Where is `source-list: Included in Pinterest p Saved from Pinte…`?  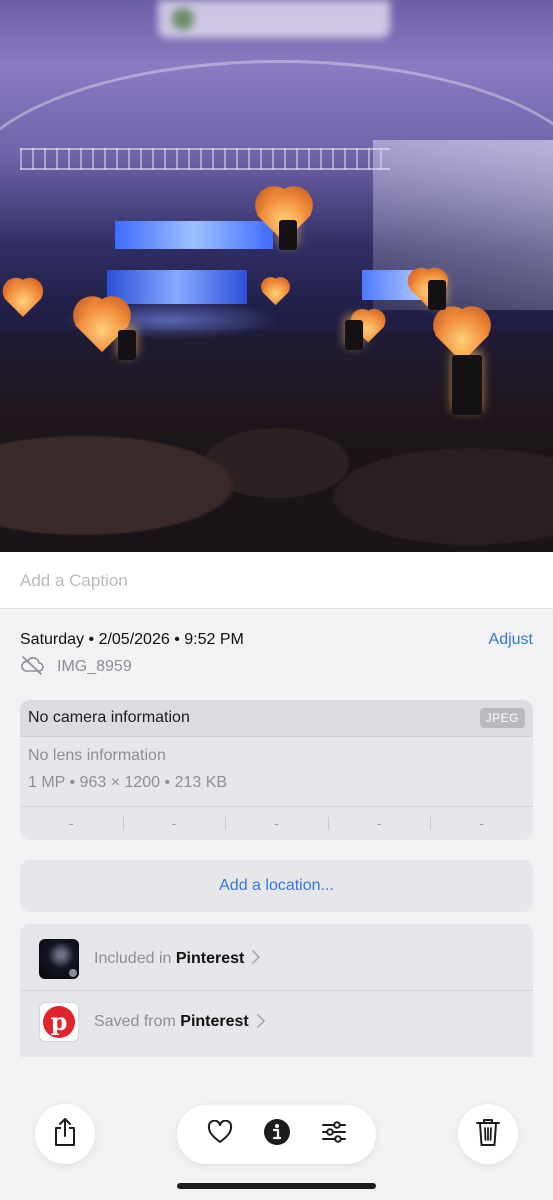
source-list: Included in Pinterest p Saved from Pinte… is located at coordinates (276, 990).